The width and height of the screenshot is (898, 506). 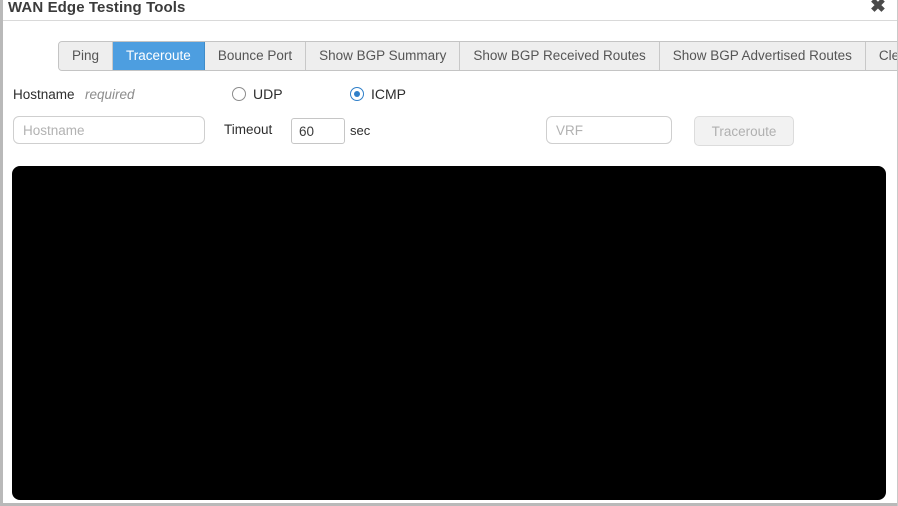 What do you see at coordinates (881, 56) in the screenshot?
I see `tool-tab-clear-bgp: Clear BGP` at bounding box center [881, 56].